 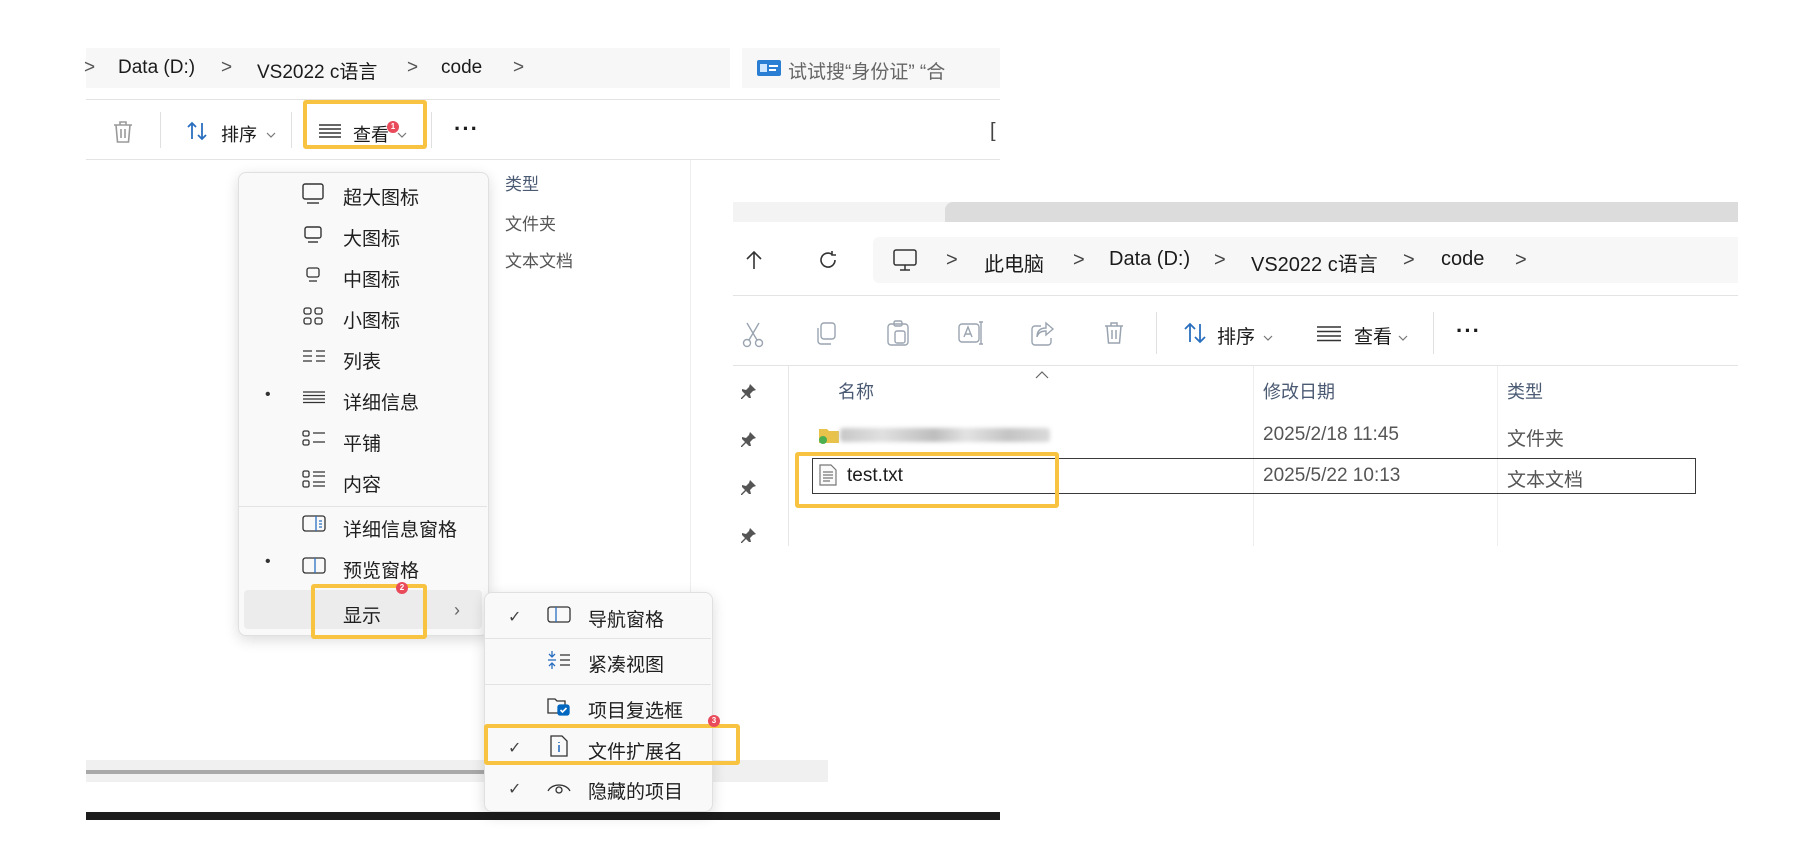 I want to click on submenu-item-compact-view: 紧凑视图, so click(x=626, y=663).